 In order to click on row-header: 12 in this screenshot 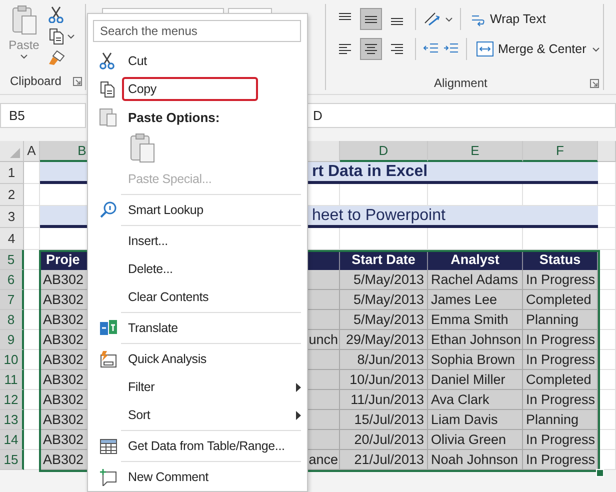, I will do `click(12, 400)`.